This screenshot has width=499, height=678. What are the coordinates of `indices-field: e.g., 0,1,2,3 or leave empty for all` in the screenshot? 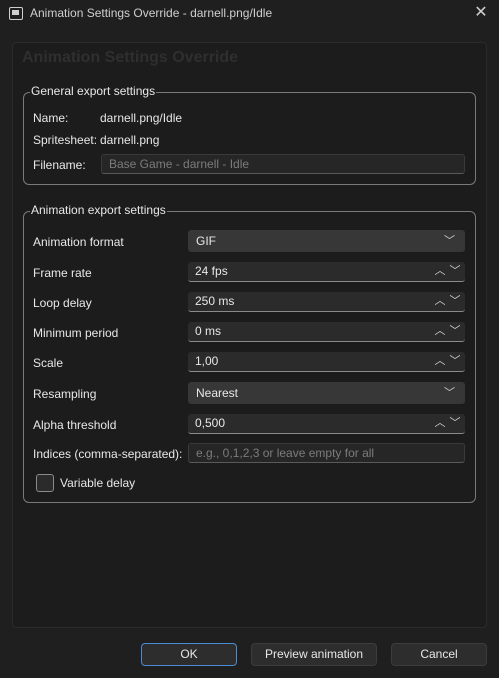 It's located at (326, 453).